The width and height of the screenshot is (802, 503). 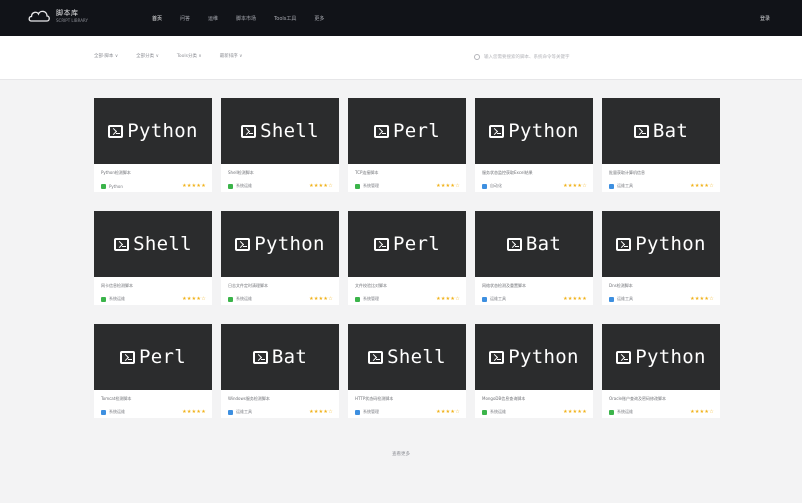 I want to click on script-card: Shell 网卡信息检测脚本 系统运维 ★★★★☆, so click(x=153, y=258).